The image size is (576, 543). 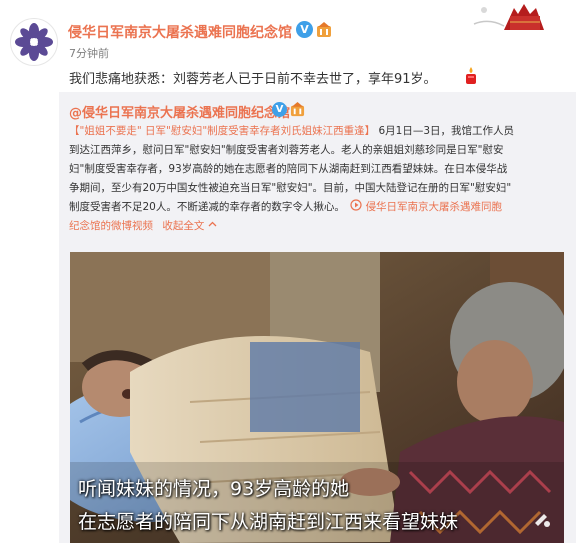 What do you see at coordinates (180, 32) in the screenshot?
I see `author-name: 侵华日军南京大屠杀遇难同胞纪念馆` at bounding box center [180, 32].